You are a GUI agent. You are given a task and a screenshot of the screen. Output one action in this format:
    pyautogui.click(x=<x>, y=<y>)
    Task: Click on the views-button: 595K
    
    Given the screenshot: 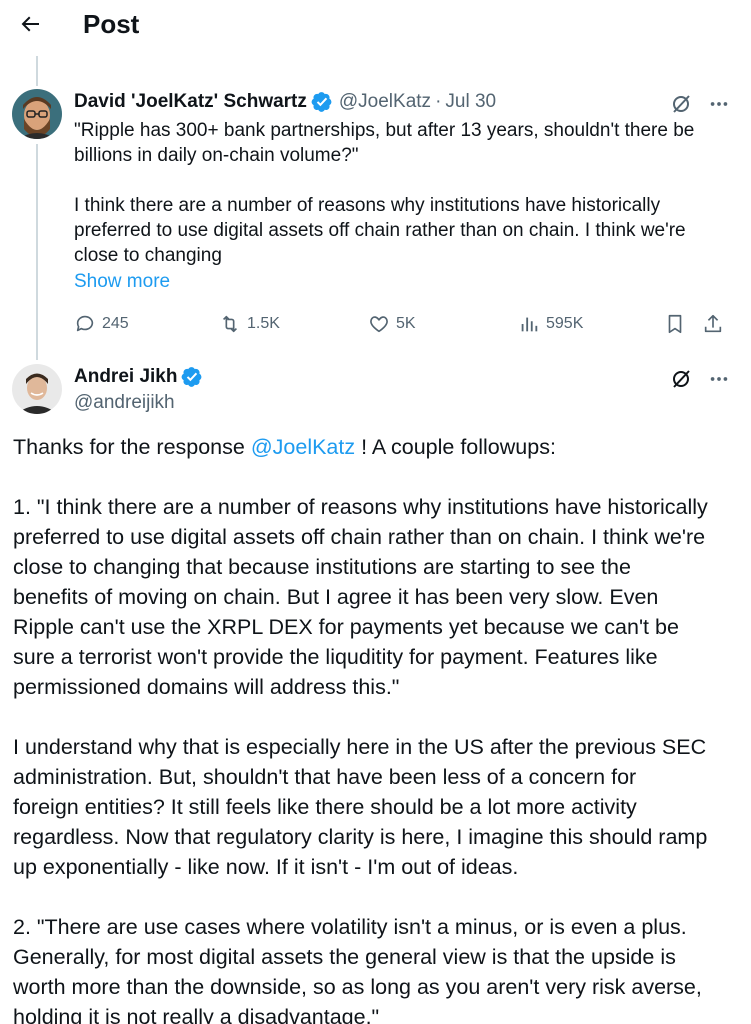 What is the action you would take?
    pyautogui.click(x=550, y=324)
    